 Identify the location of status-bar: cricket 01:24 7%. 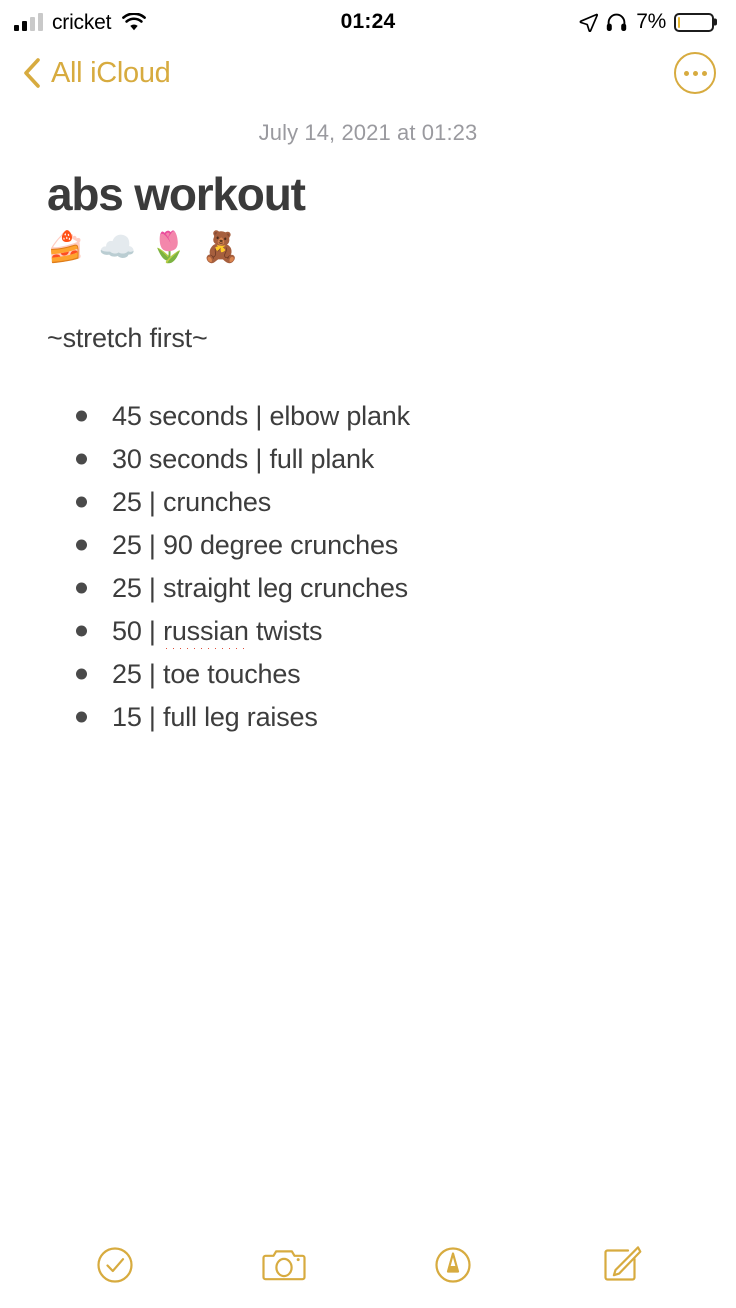
(368, 22).